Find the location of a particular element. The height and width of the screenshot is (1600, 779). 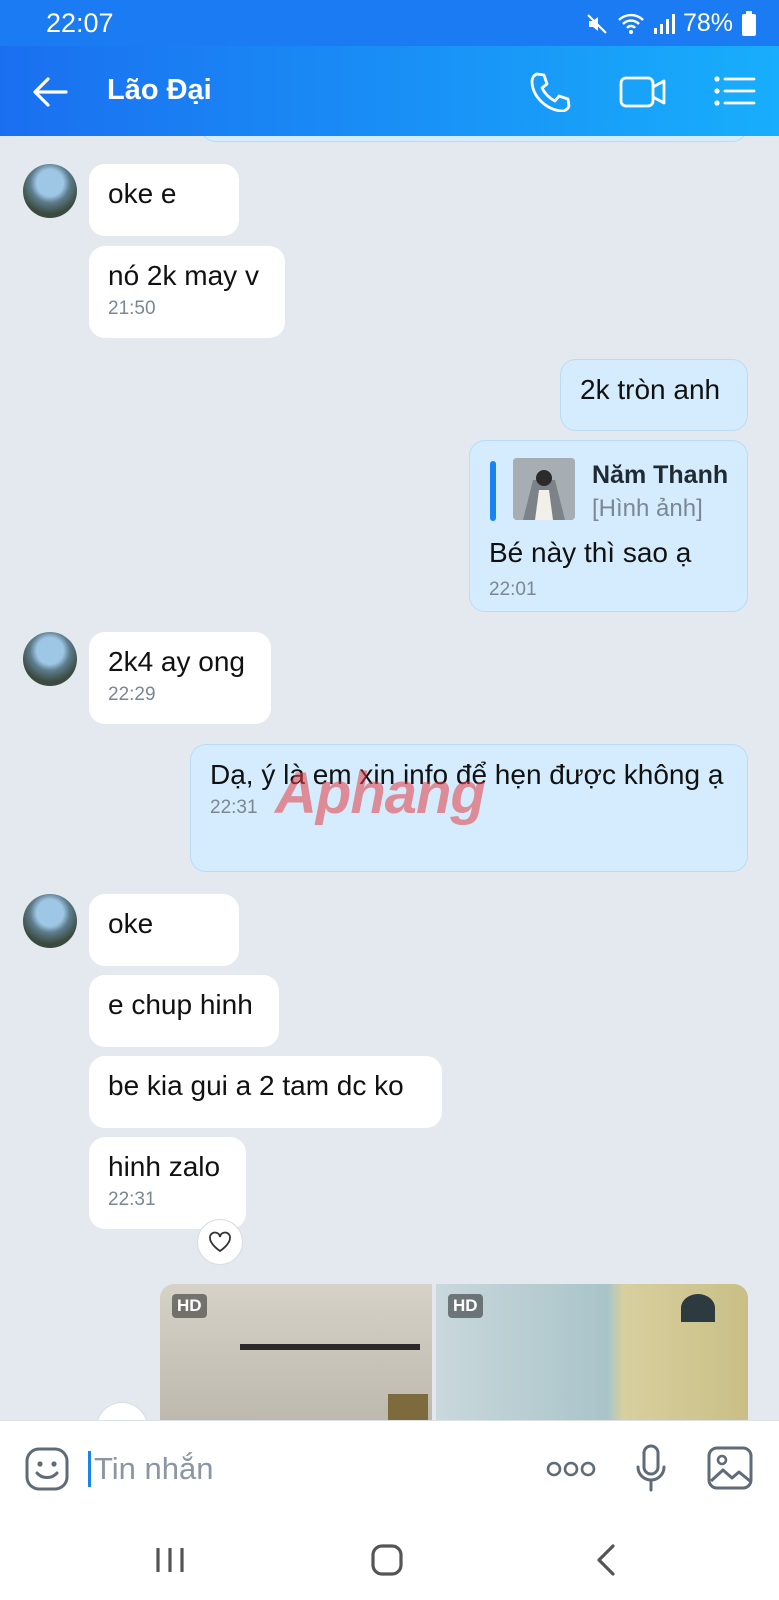

message-text: e chup hinh is located at coordinates (180, 1004).